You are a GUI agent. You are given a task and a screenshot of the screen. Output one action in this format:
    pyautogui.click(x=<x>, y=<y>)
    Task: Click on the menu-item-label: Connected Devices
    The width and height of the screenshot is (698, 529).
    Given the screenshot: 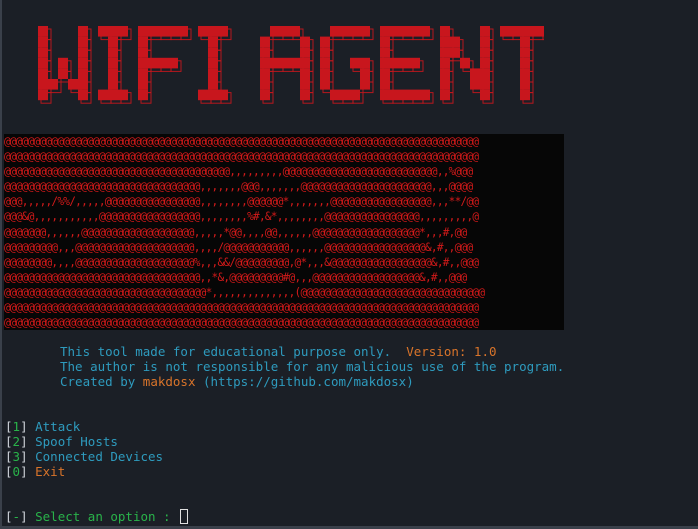 What is the action you would take?
    pyautogui.click(x=99, y=456)
    